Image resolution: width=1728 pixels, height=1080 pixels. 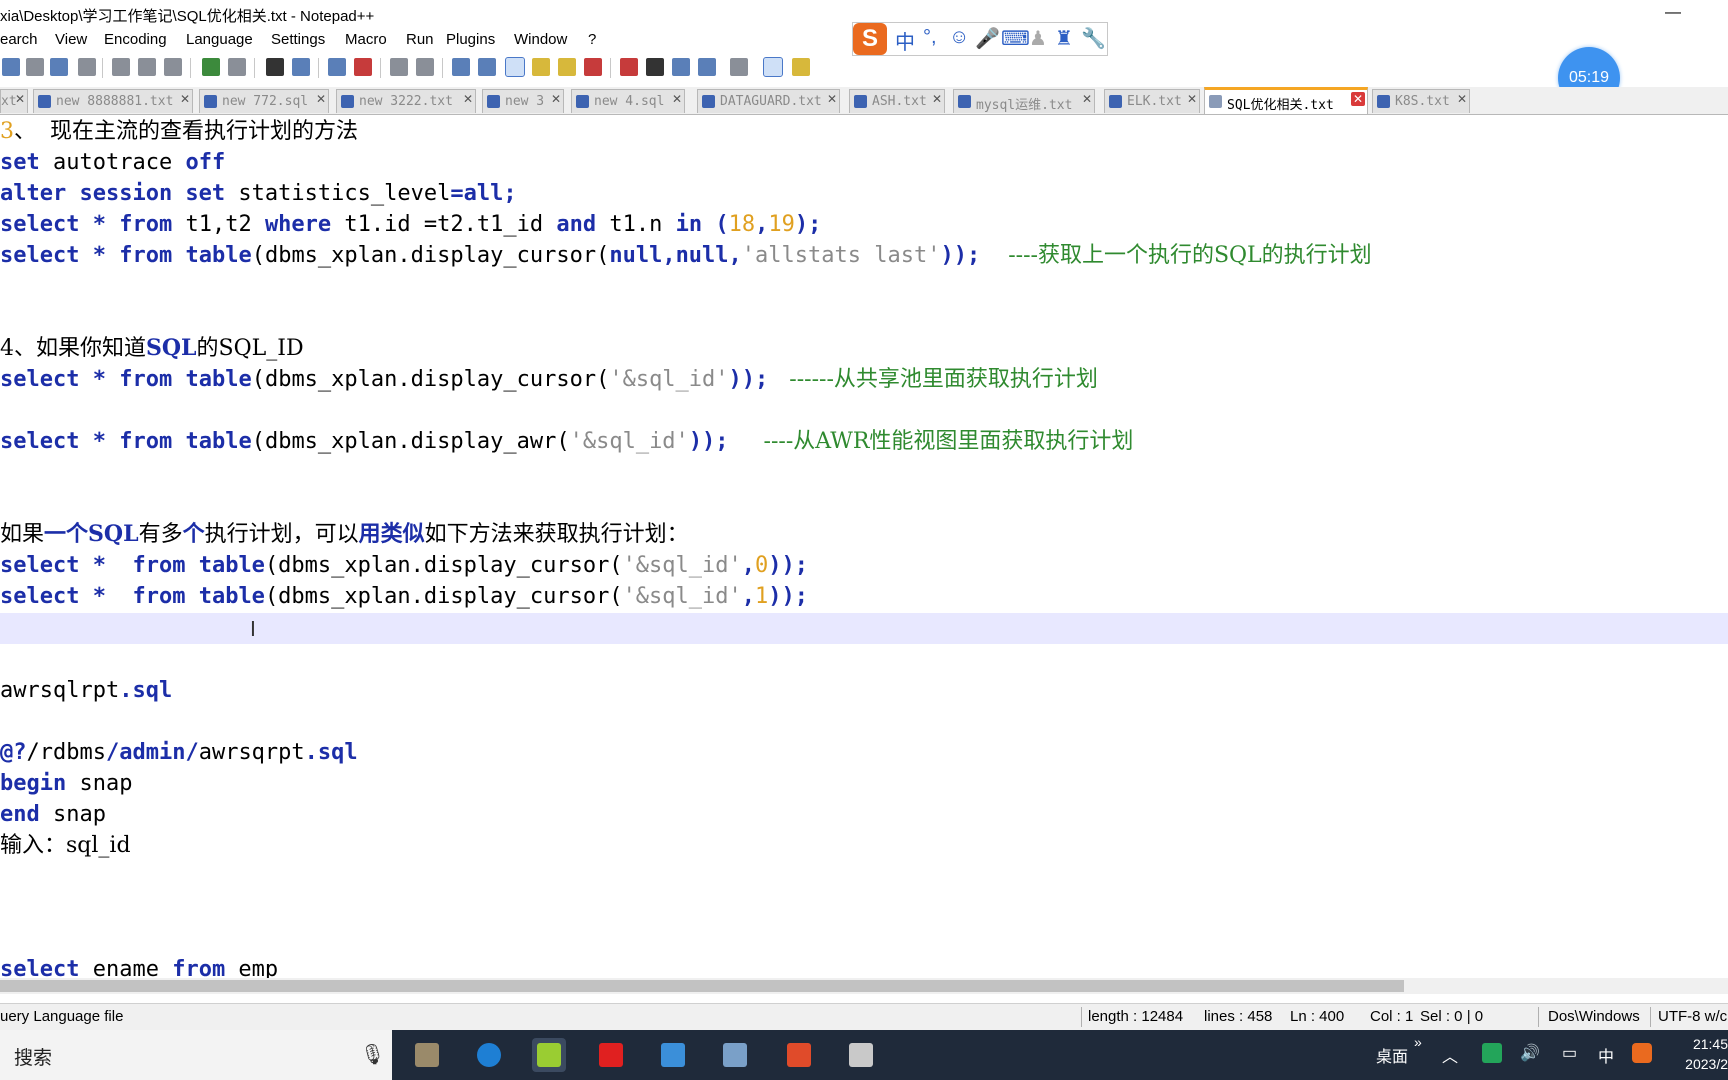 I want to click on copy-icon, so click(x=147, y=67).